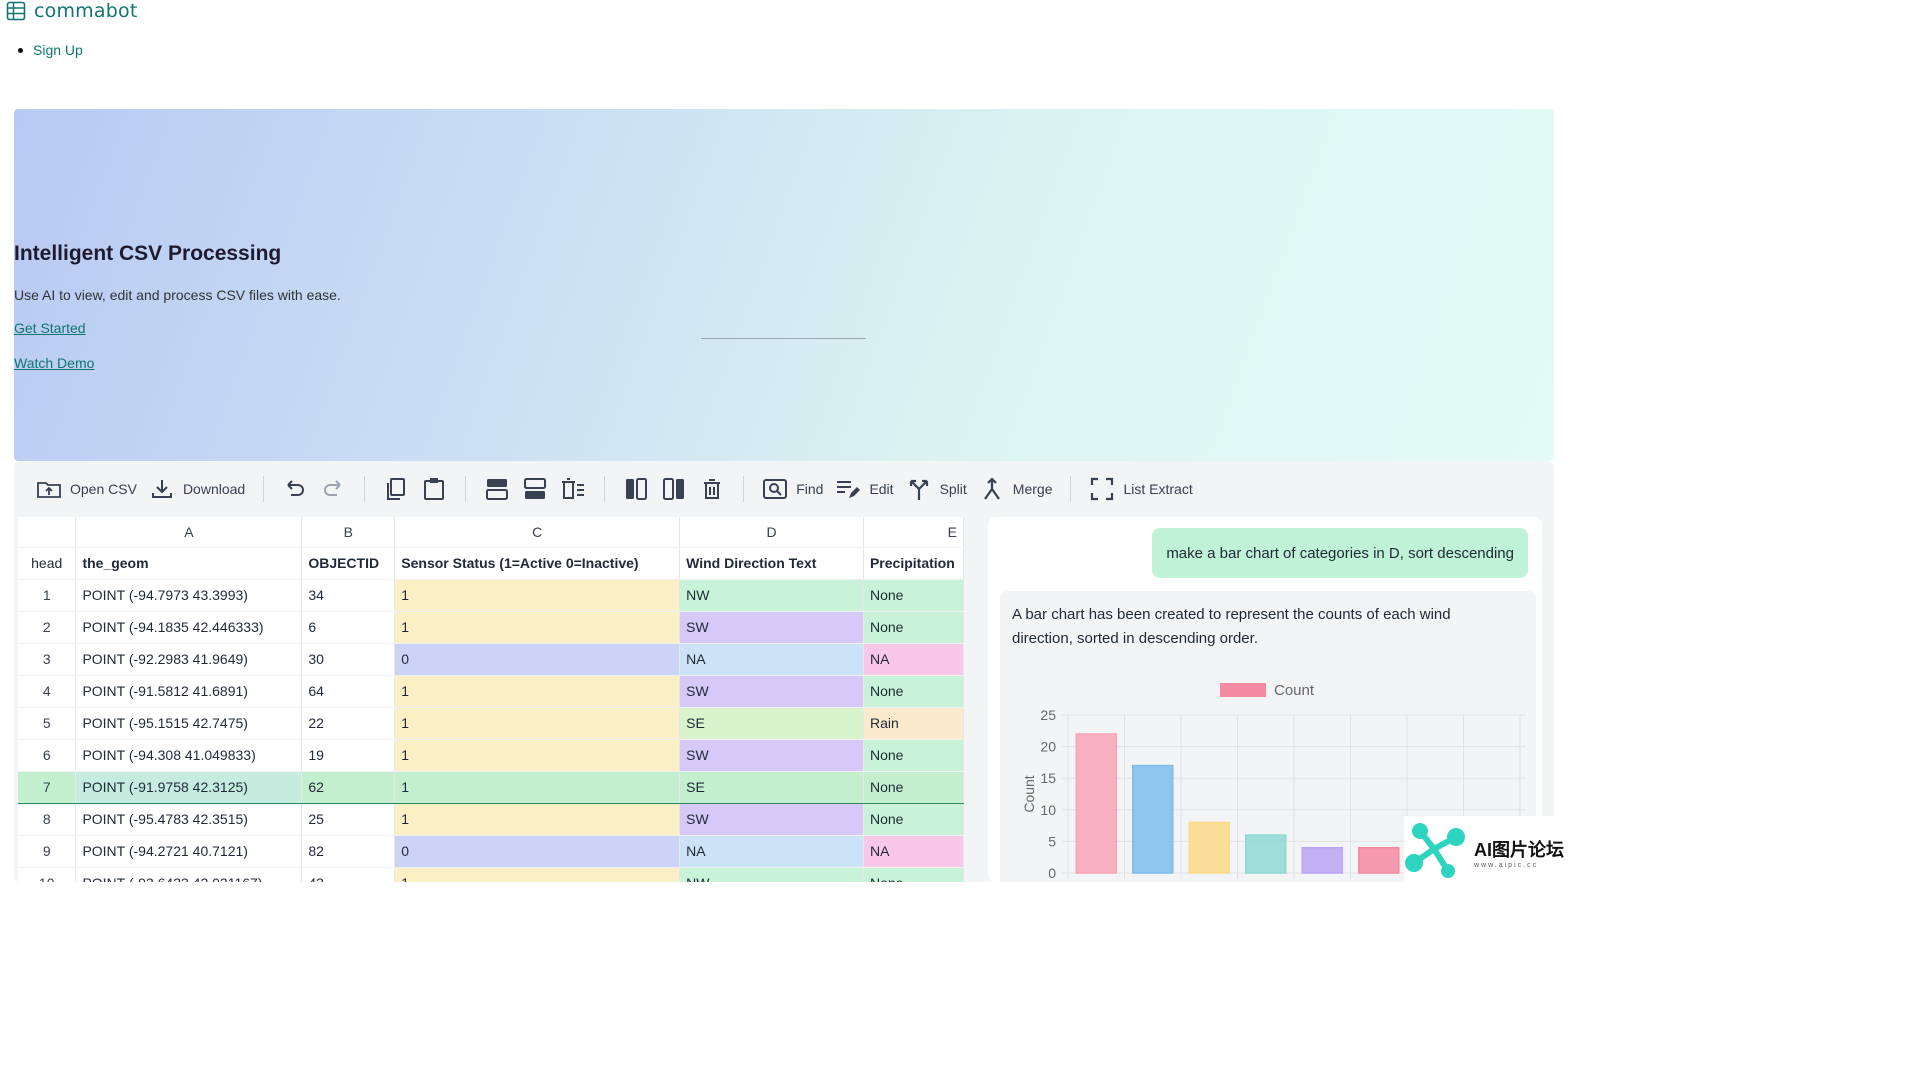  I want to click on column-letter: C, so click(537, 532).